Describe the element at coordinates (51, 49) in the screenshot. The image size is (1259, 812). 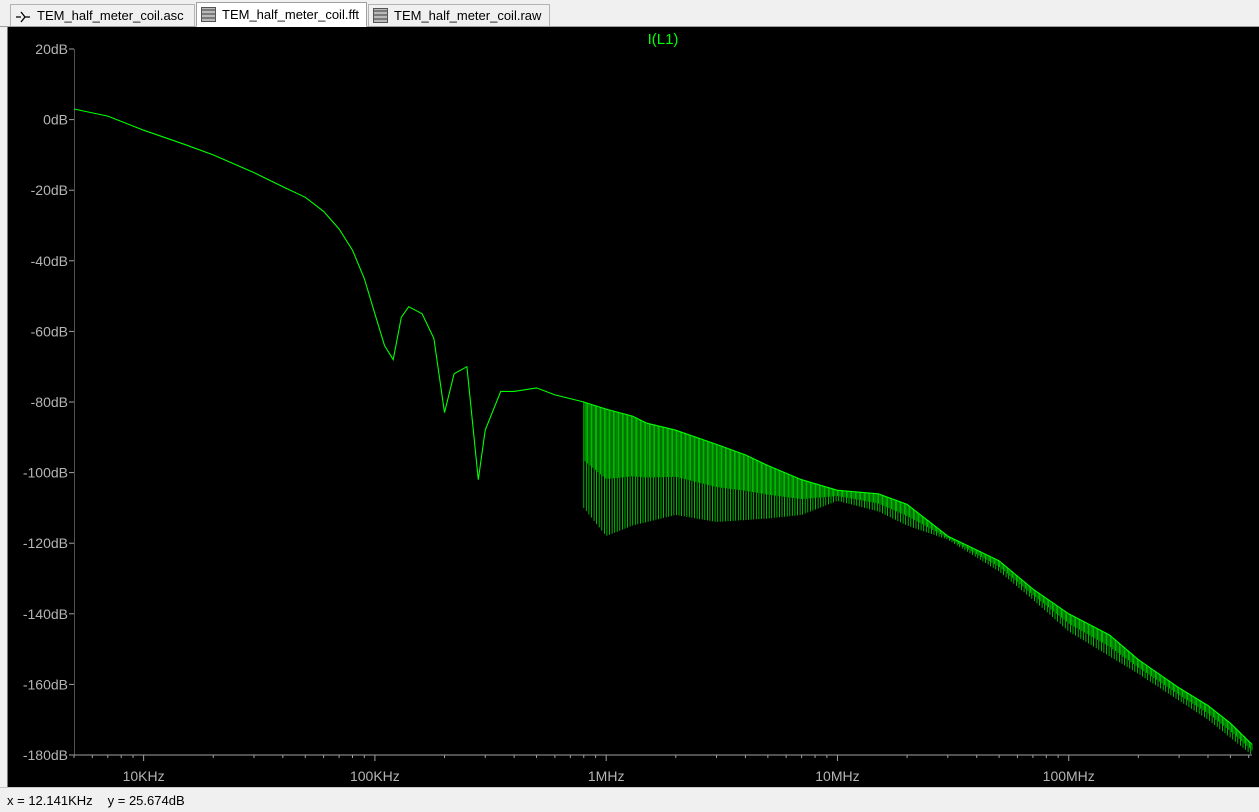
I see `y-tick-label: 20dB` at that location.